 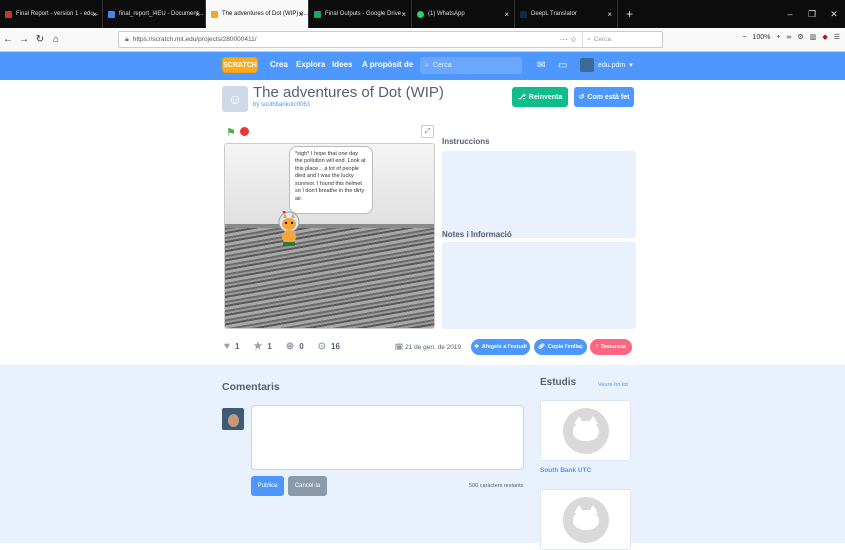 What do you see at coordinates (629, 14) in the screenshot?
I see `new-tab-button: +` at bounding box center [629, 14].